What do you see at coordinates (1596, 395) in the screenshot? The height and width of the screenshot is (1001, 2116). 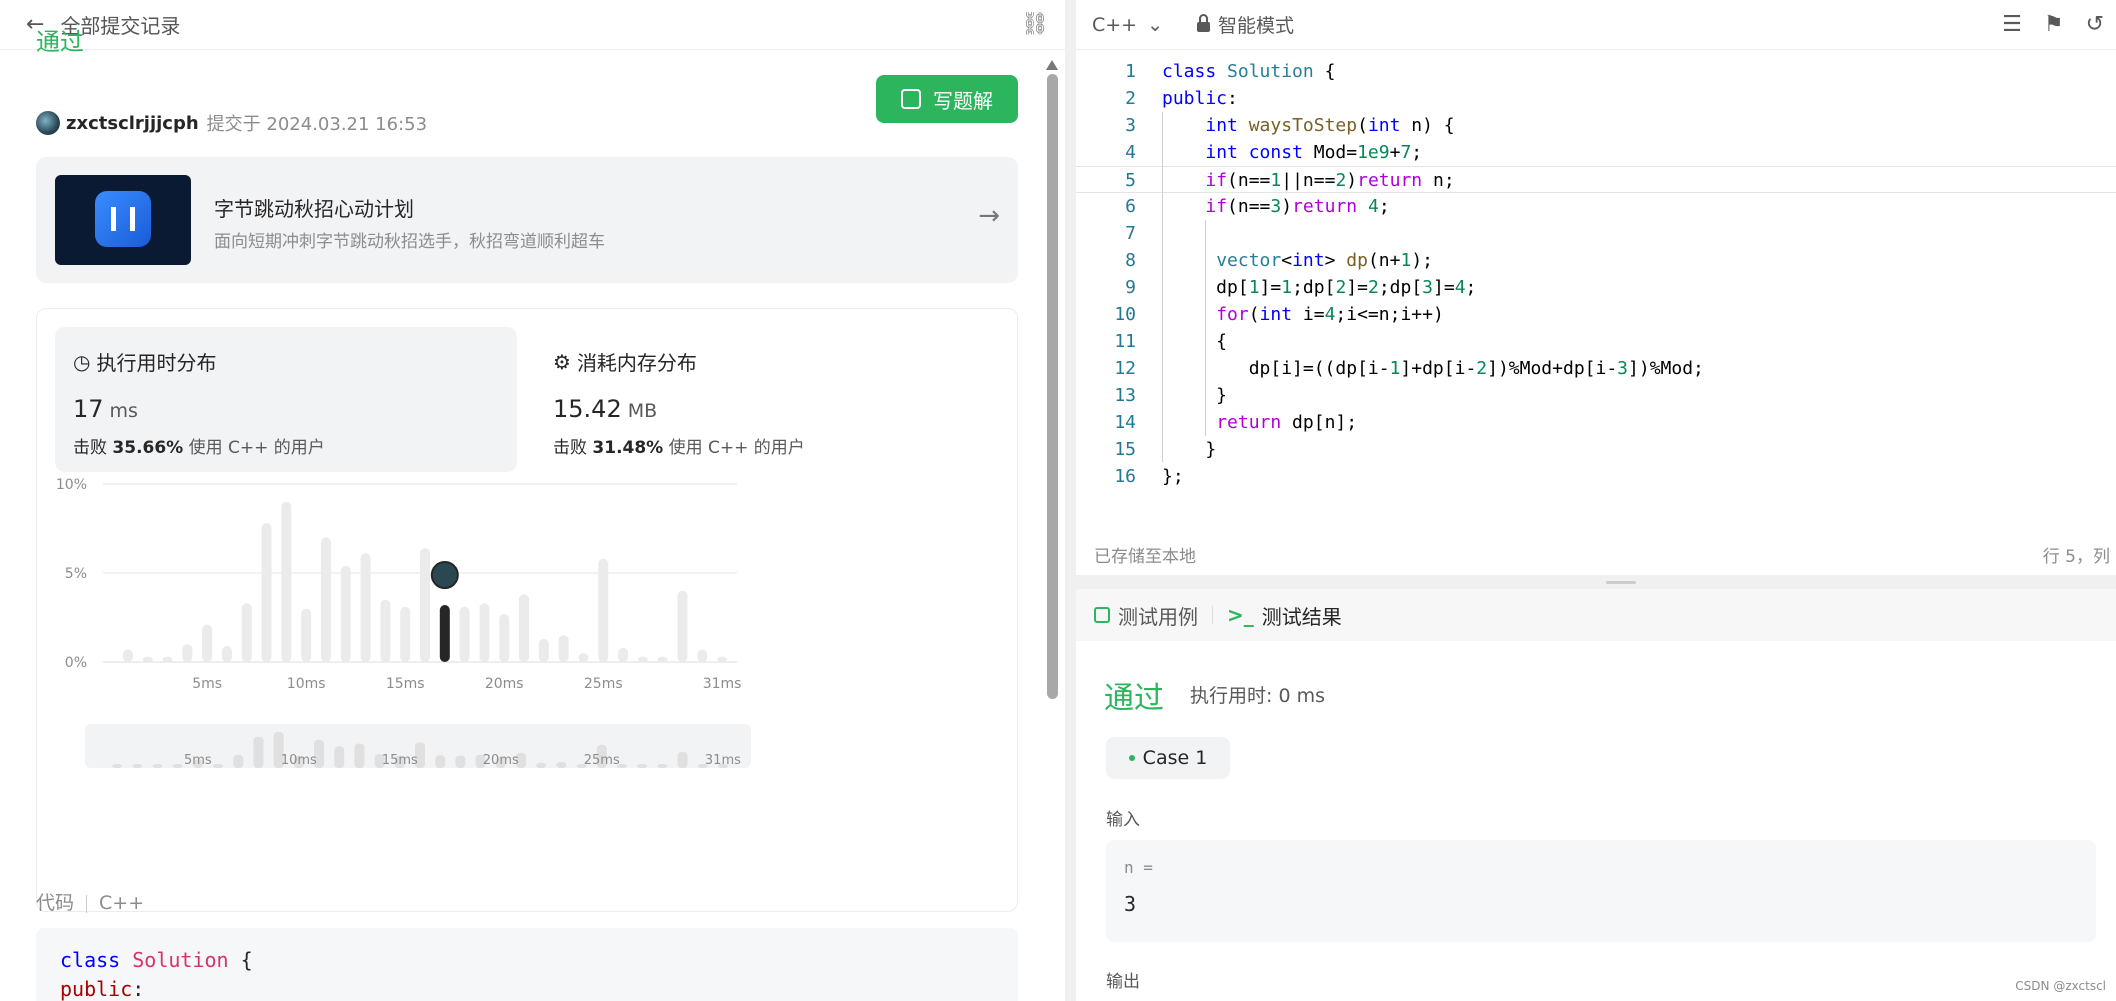 I see `code-line: 13 }` at bounding box center [1596, 395].